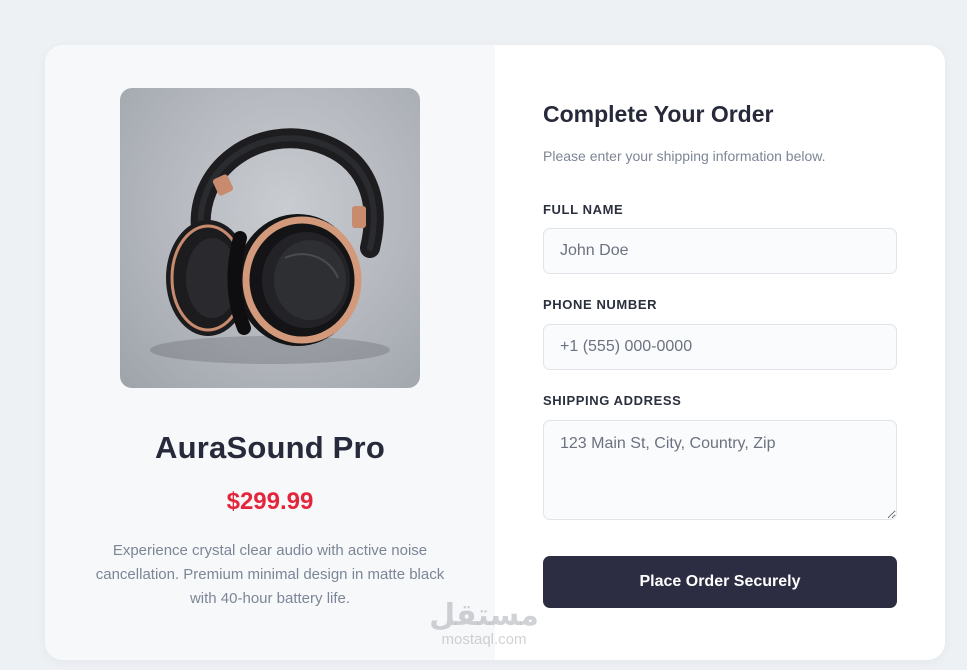 This screenshot has height=670, width=967. Describe the element at coordinates (658, 114) in the screenshot. I see `form-title: Complete Your Order` at that location.